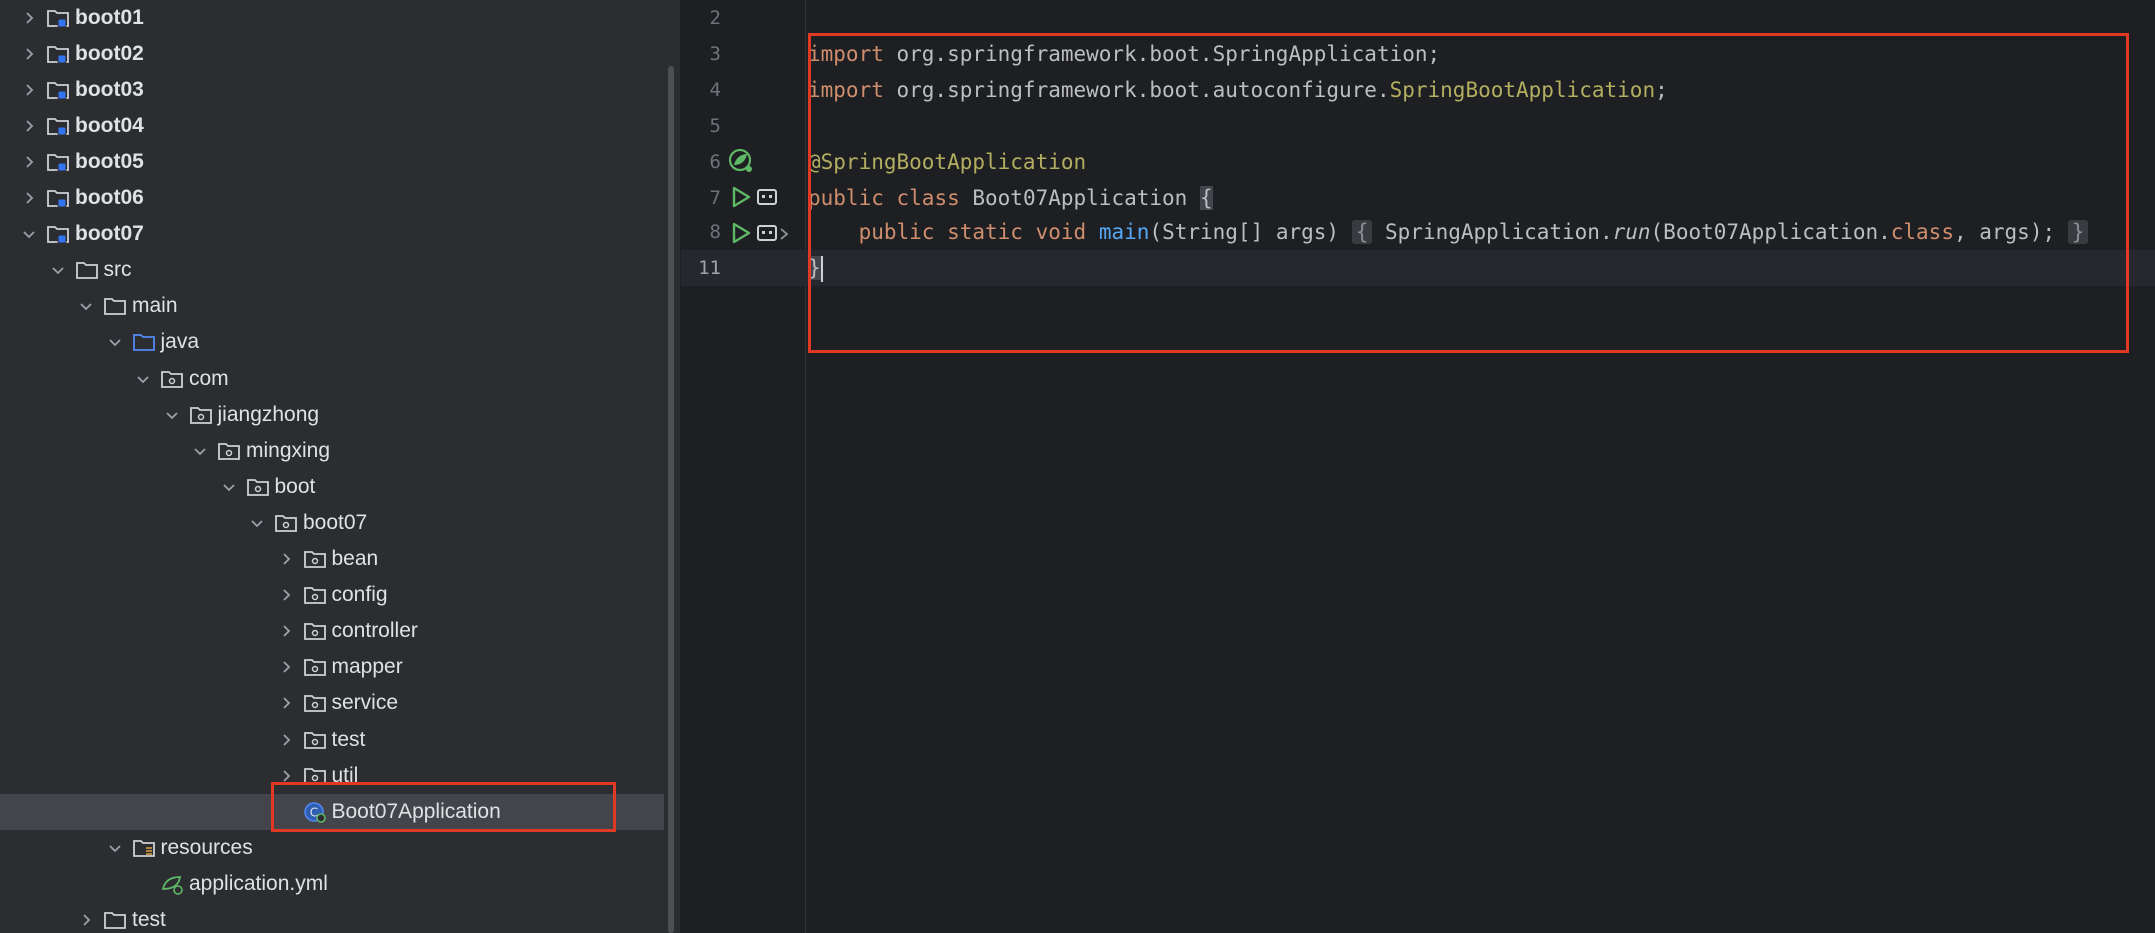  What do you see at coordinates (1770, 232) in the screenshot?
I see `code-text: (Boot07Application.` at bounding box center [1770, 232].